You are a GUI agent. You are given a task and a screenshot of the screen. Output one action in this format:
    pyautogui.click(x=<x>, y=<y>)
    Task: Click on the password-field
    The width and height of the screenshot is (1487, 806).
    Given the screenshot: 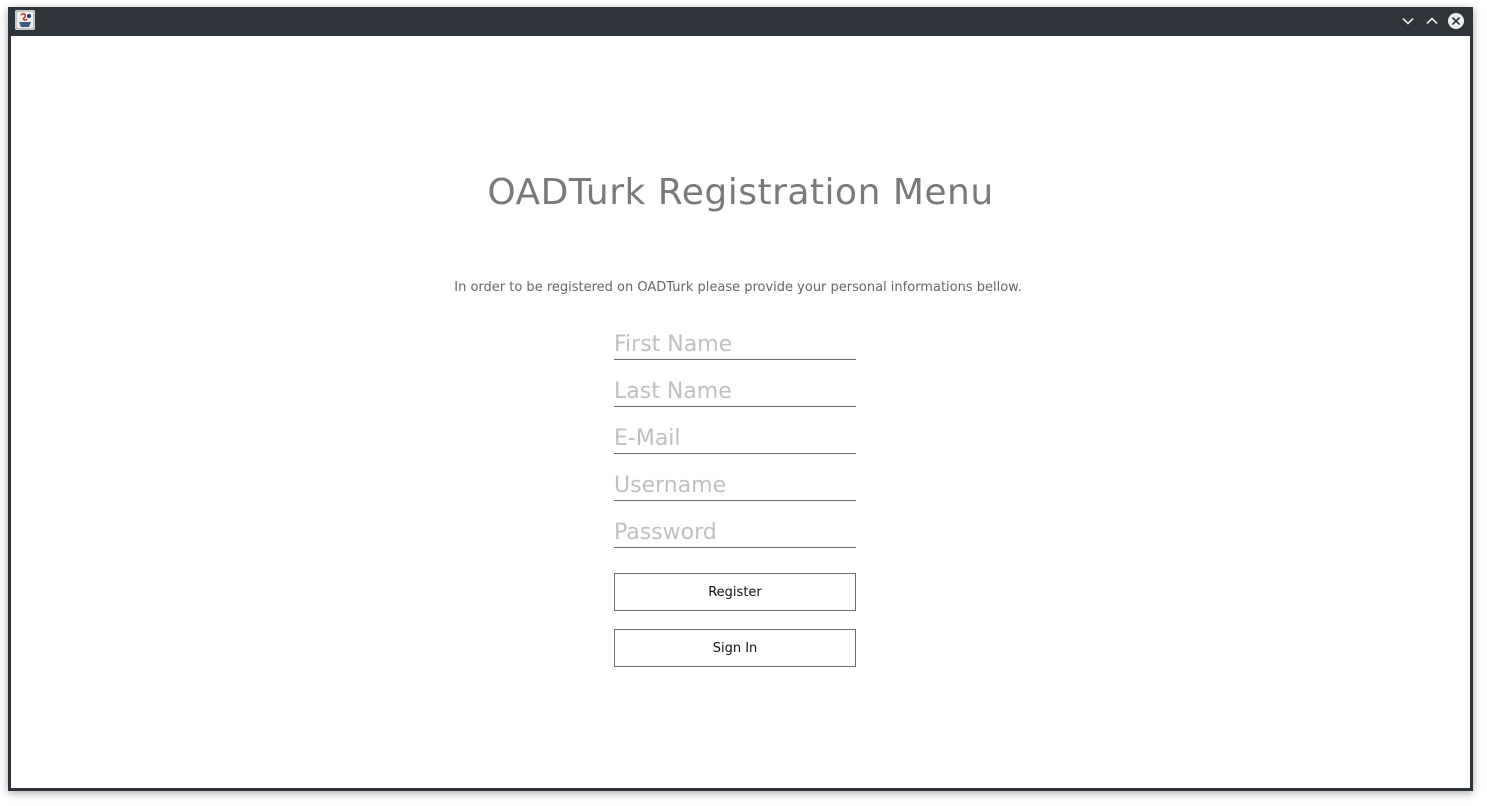 What is the action you would take?
    pyautogui.click(x=735, y=532)
    